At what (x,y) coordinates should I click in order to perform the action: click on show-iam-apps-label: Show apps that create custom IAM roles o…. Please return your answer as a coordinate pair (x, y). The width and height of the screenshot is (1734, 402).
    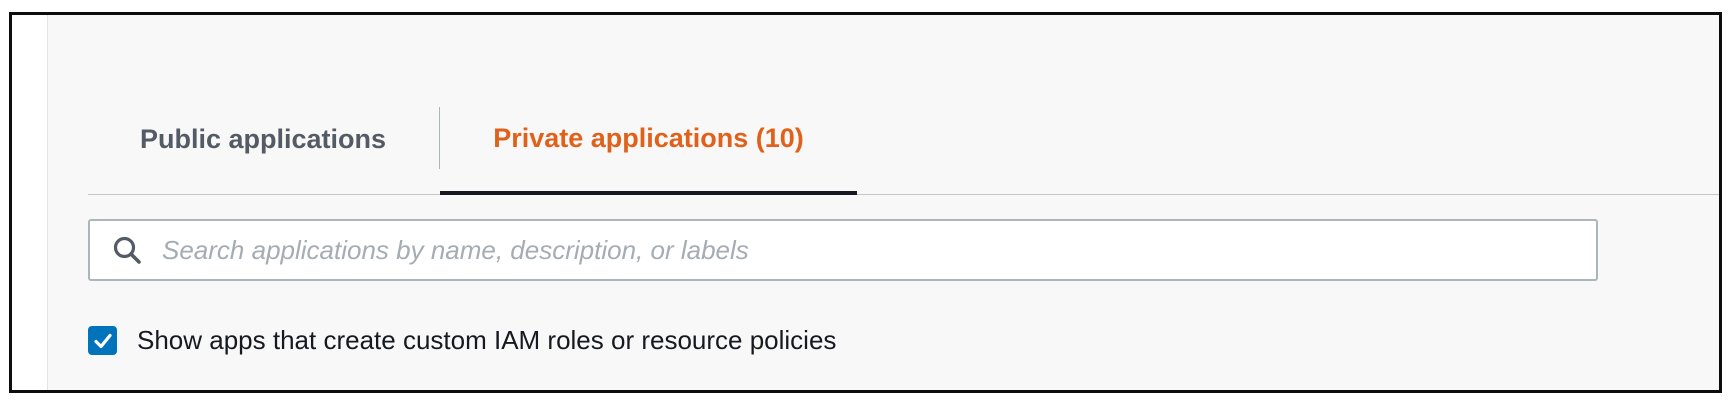
    Looking at the image, I should click on (487, 340).